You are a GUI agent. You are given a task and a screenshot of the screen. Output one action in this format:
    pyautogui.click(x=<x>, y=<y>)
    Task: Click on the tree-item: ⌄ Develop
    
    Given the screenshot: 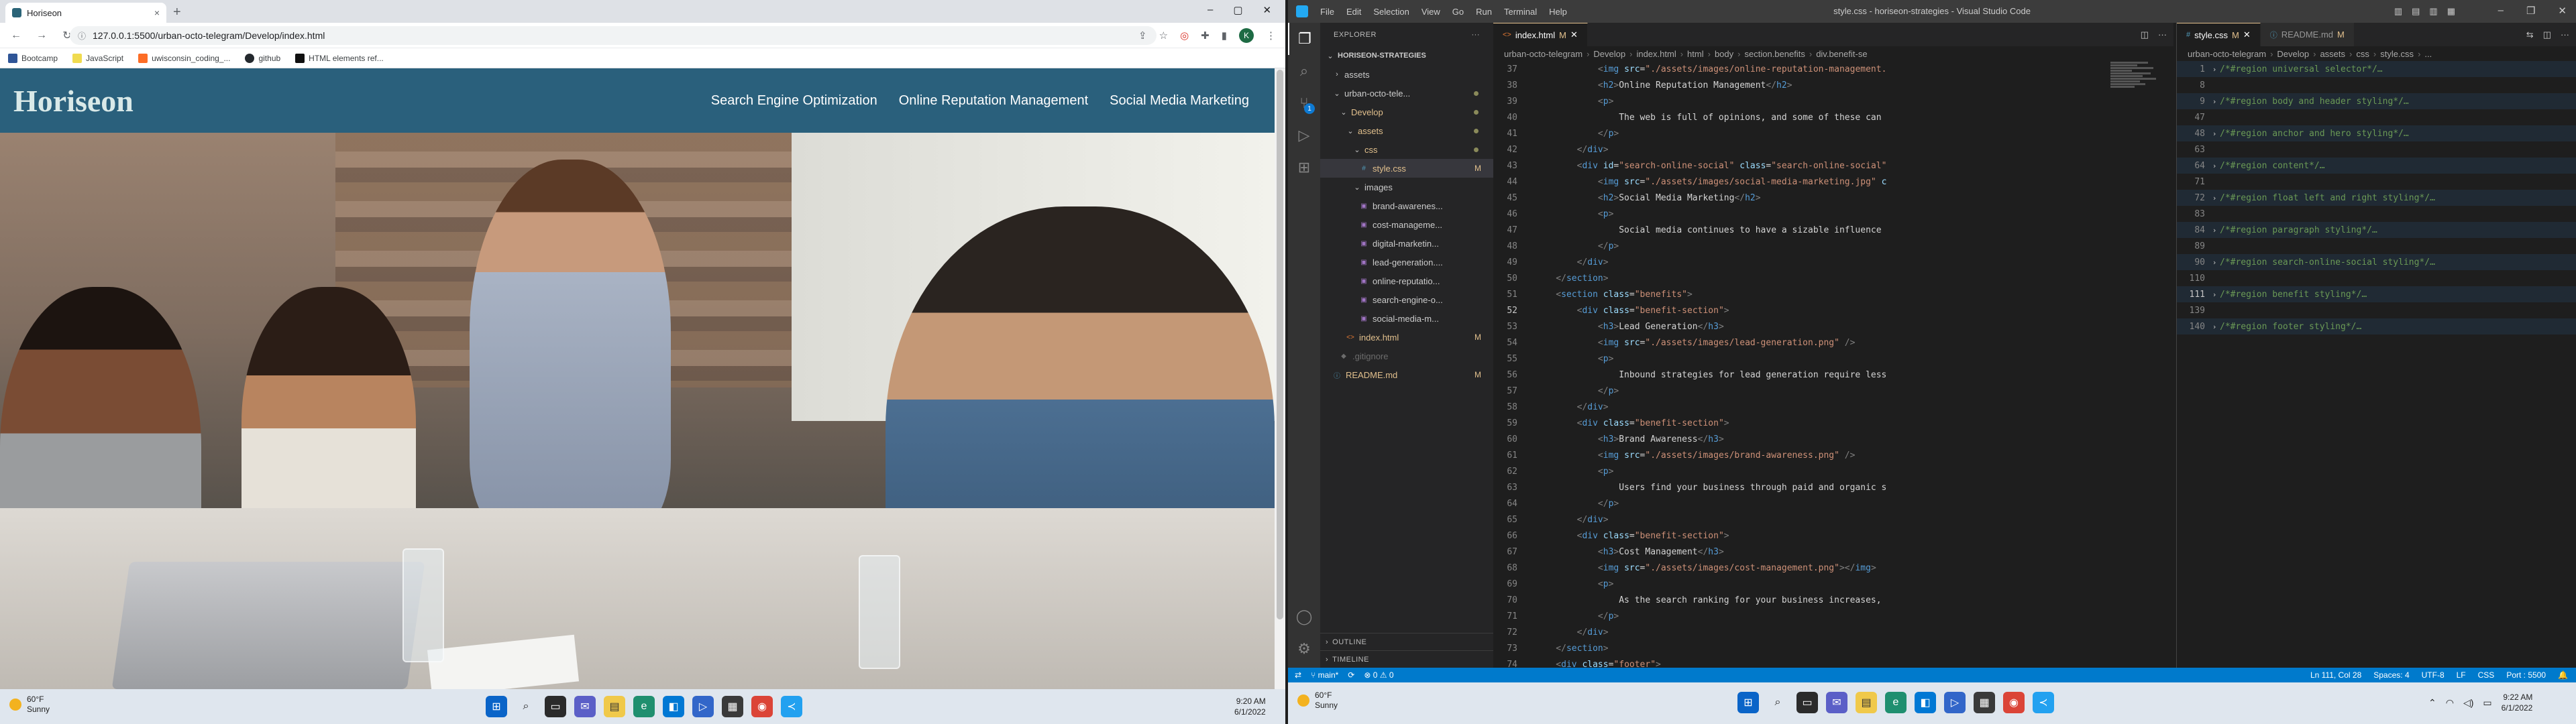 What is the action you would take?
    pyautogui.click(x=1406, y=112)
    